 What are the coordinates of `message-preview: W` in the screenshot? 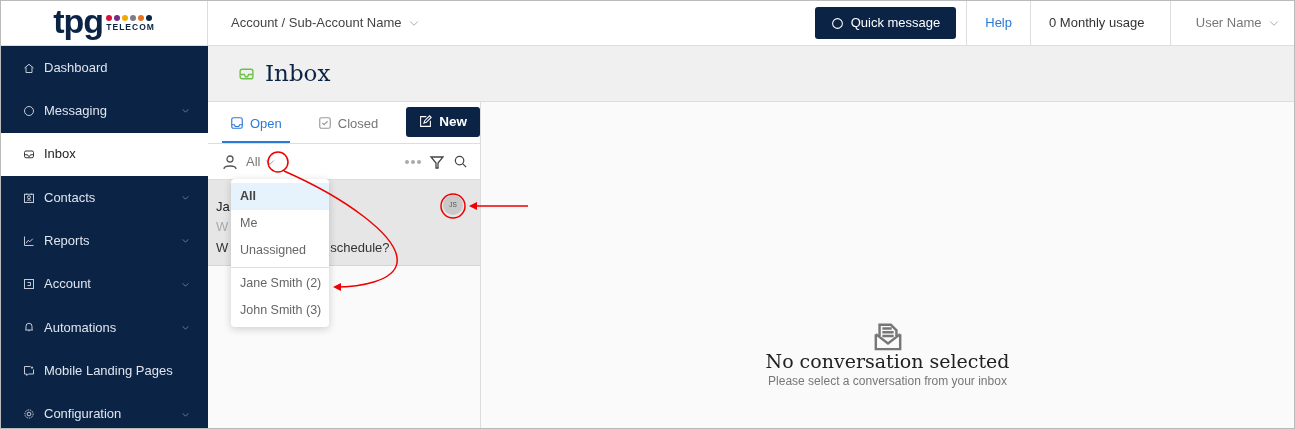 It's located at (222, 248).